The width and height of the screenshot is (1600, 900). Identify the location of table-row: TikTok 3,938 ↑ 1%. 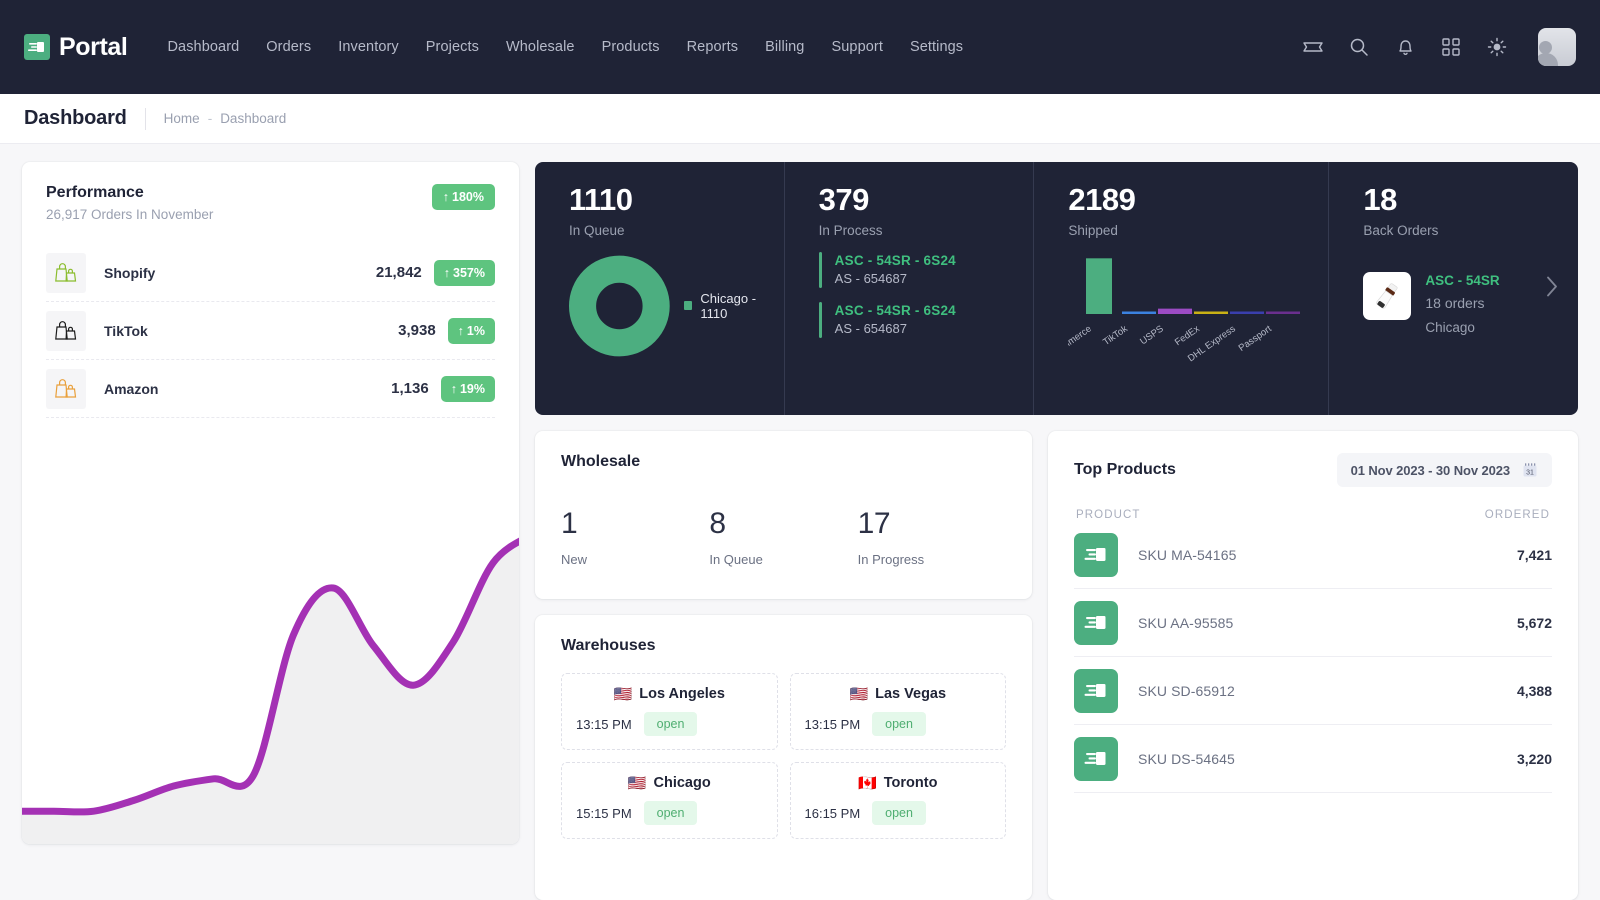
(270, 331).